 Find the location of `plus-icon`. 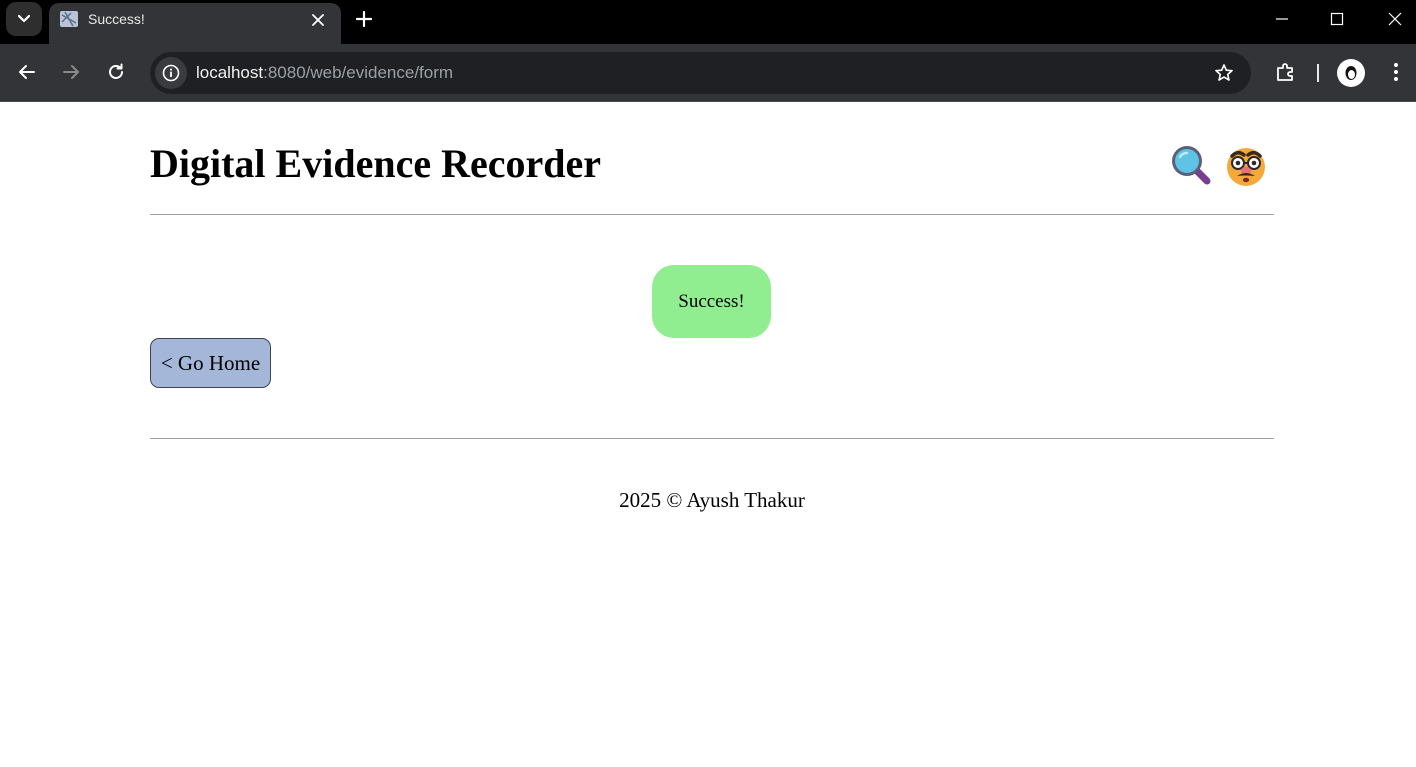

plus-icon is located at coordinates (364, 19).